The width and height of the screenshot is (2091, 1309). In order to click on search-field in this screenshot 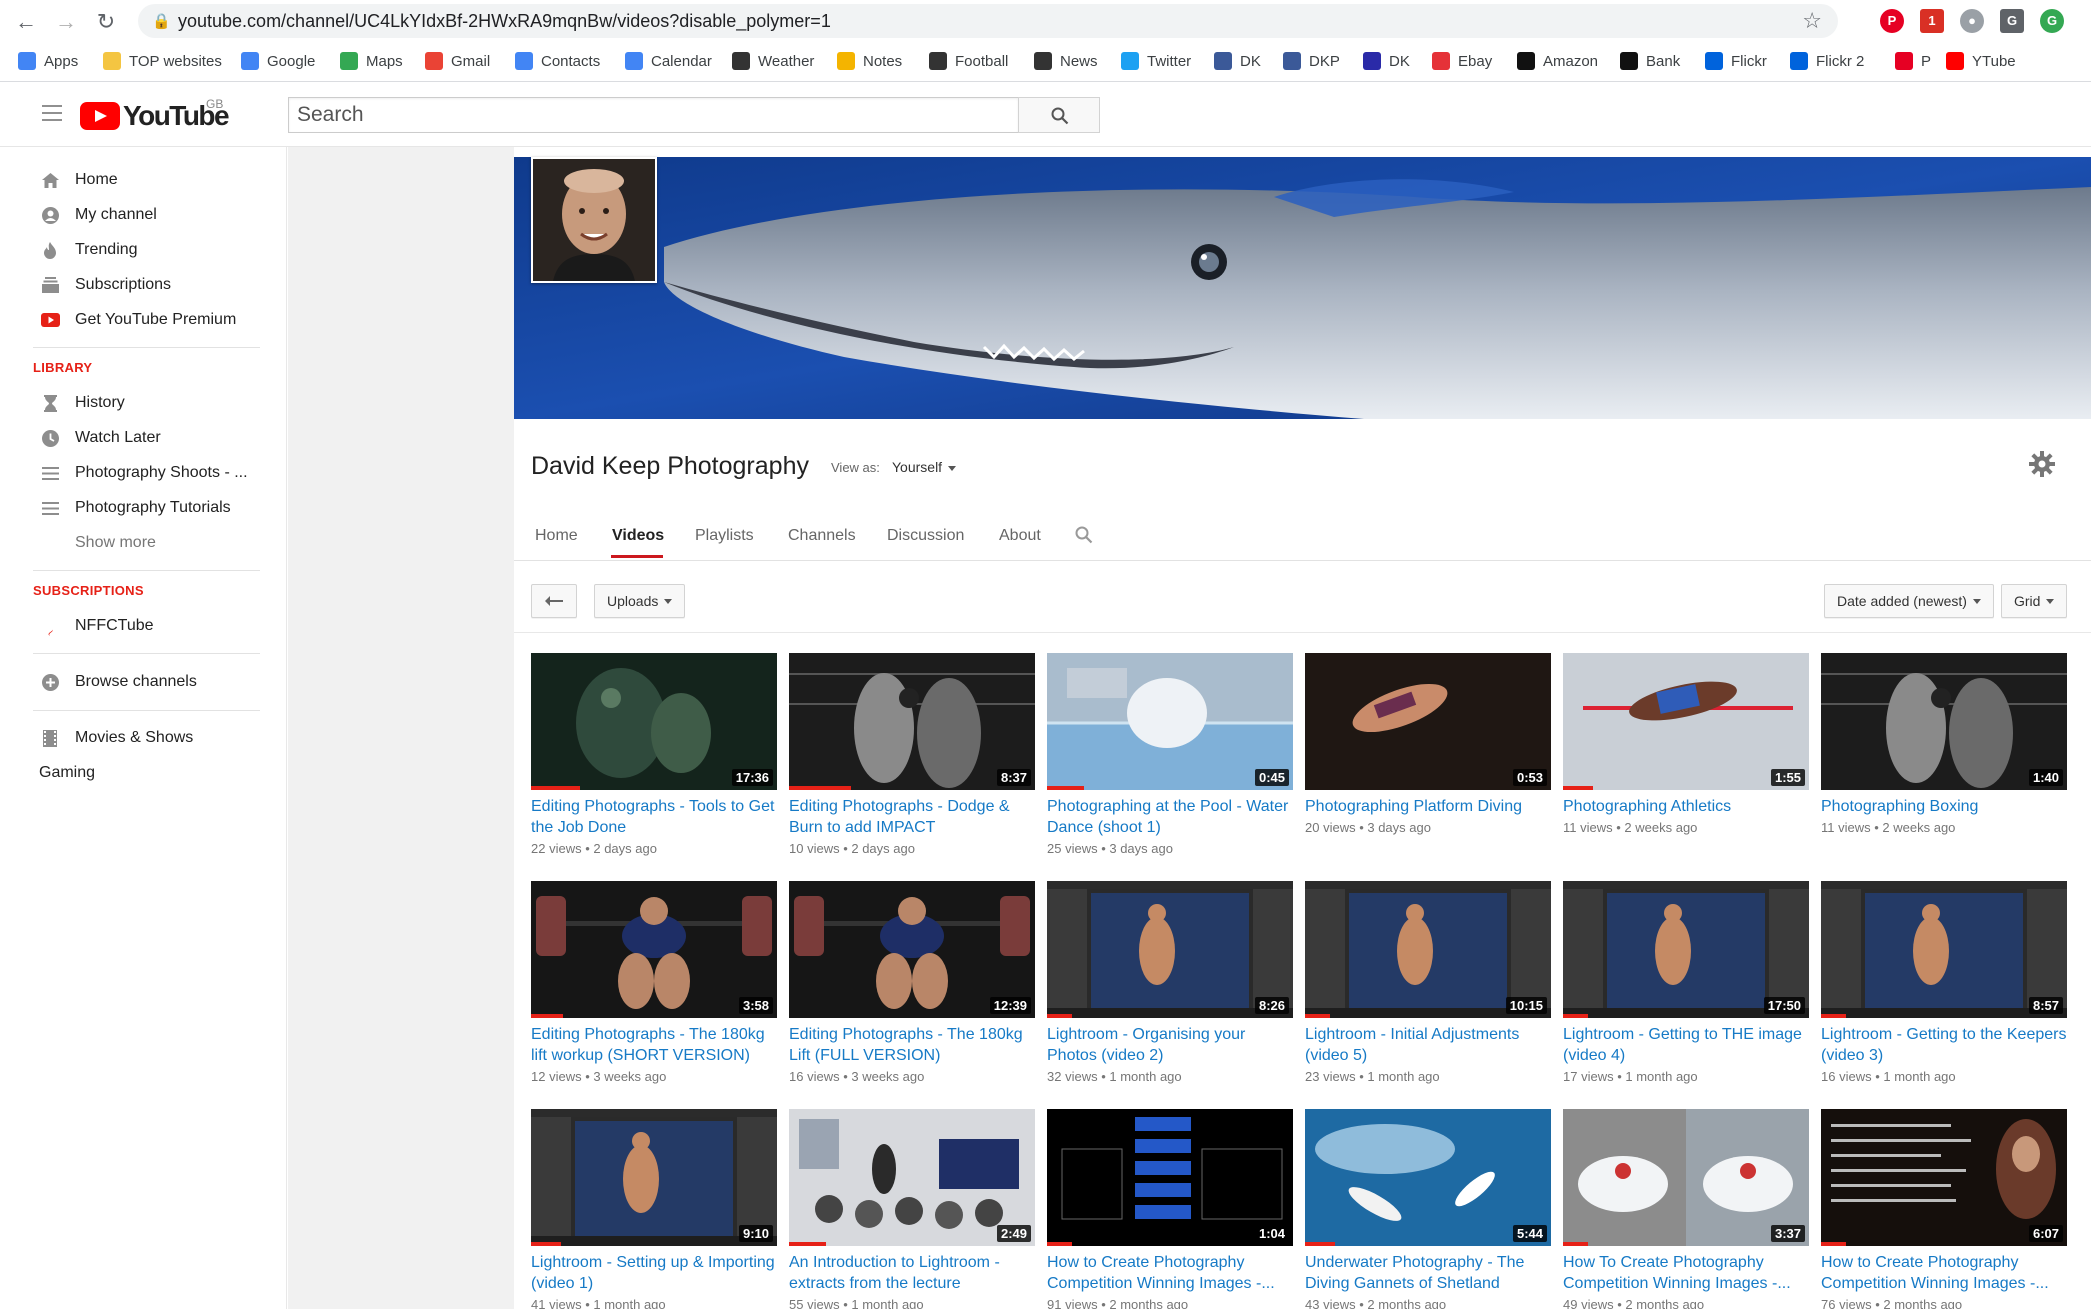, I will do `click(653, 115)`.